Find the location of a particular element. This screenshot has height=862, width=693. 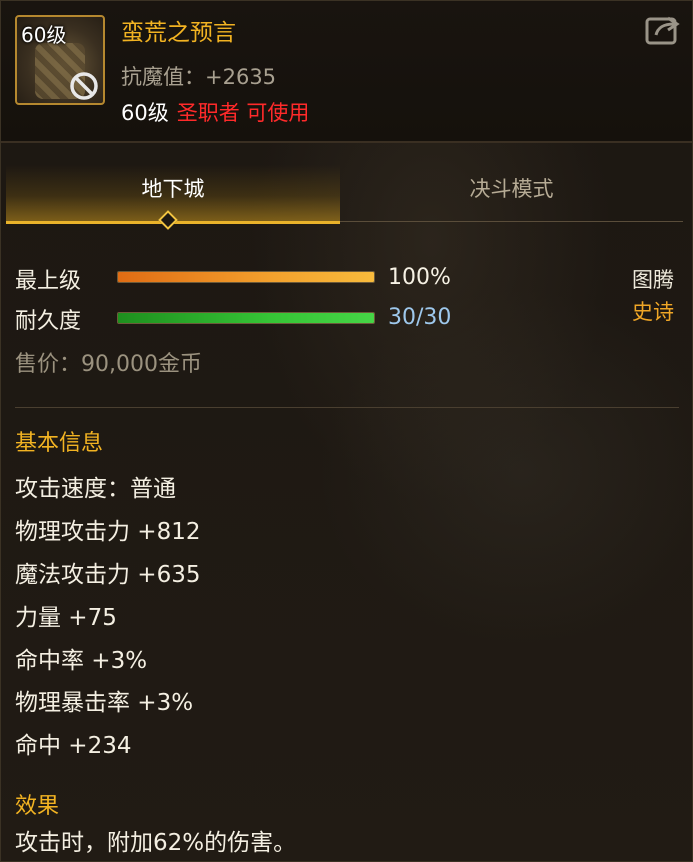

durability-bar-fill is located at coordinates (246, 318).